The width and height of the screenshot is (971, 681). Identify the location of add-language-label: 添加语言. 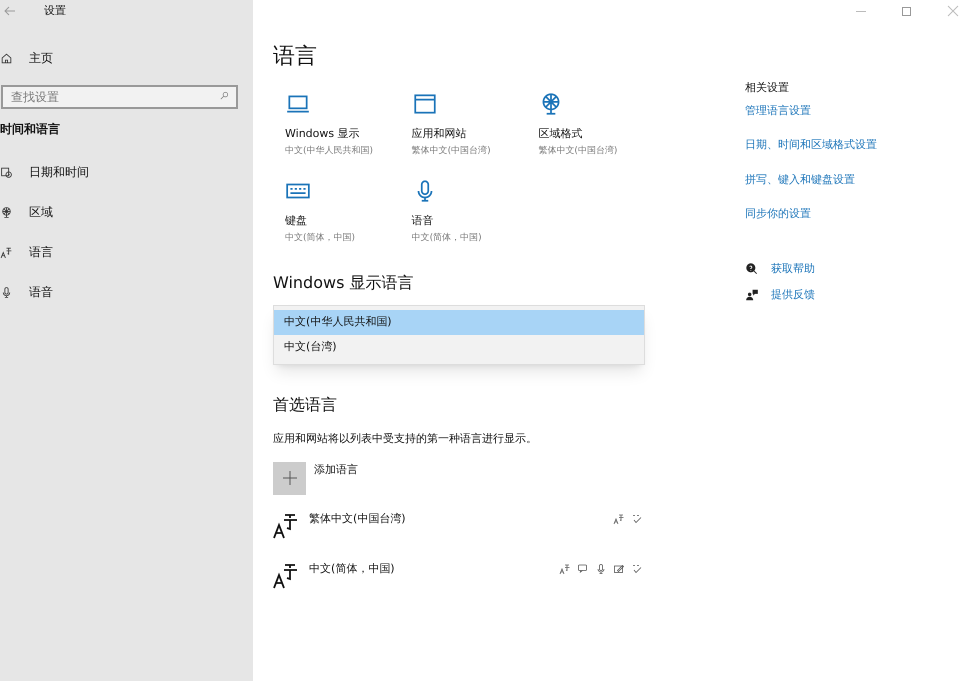
(336, 470).